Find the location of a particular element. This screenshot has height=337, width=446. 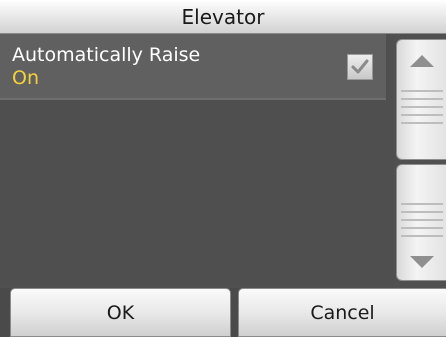

title-bar: Elevator is located at coordinates (223, 17).